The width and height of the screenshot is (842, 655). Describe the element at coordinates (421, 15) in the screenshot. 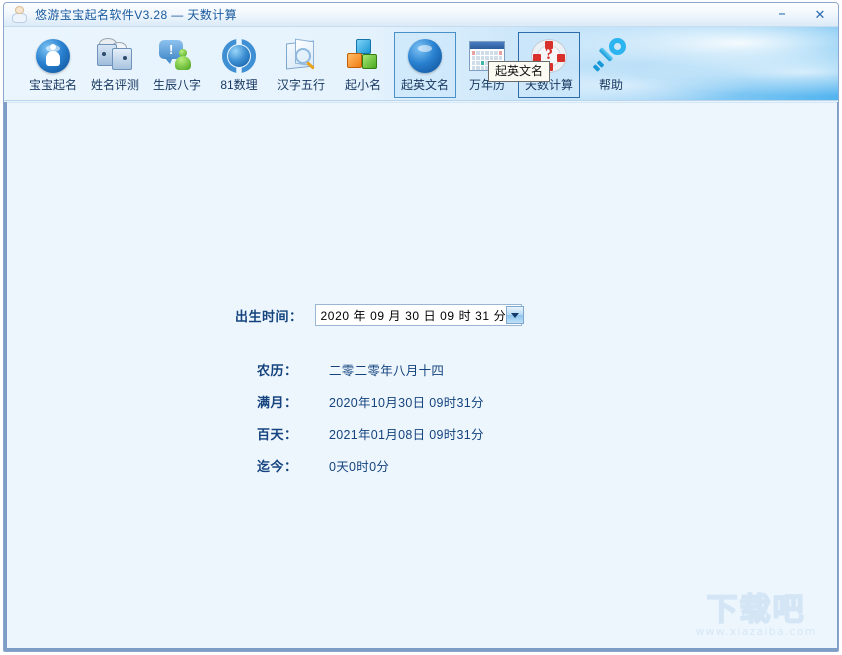

I see `title-bar: 悠游宝宝起名软件V3.28 — 天数计算 – ✕` at that location.